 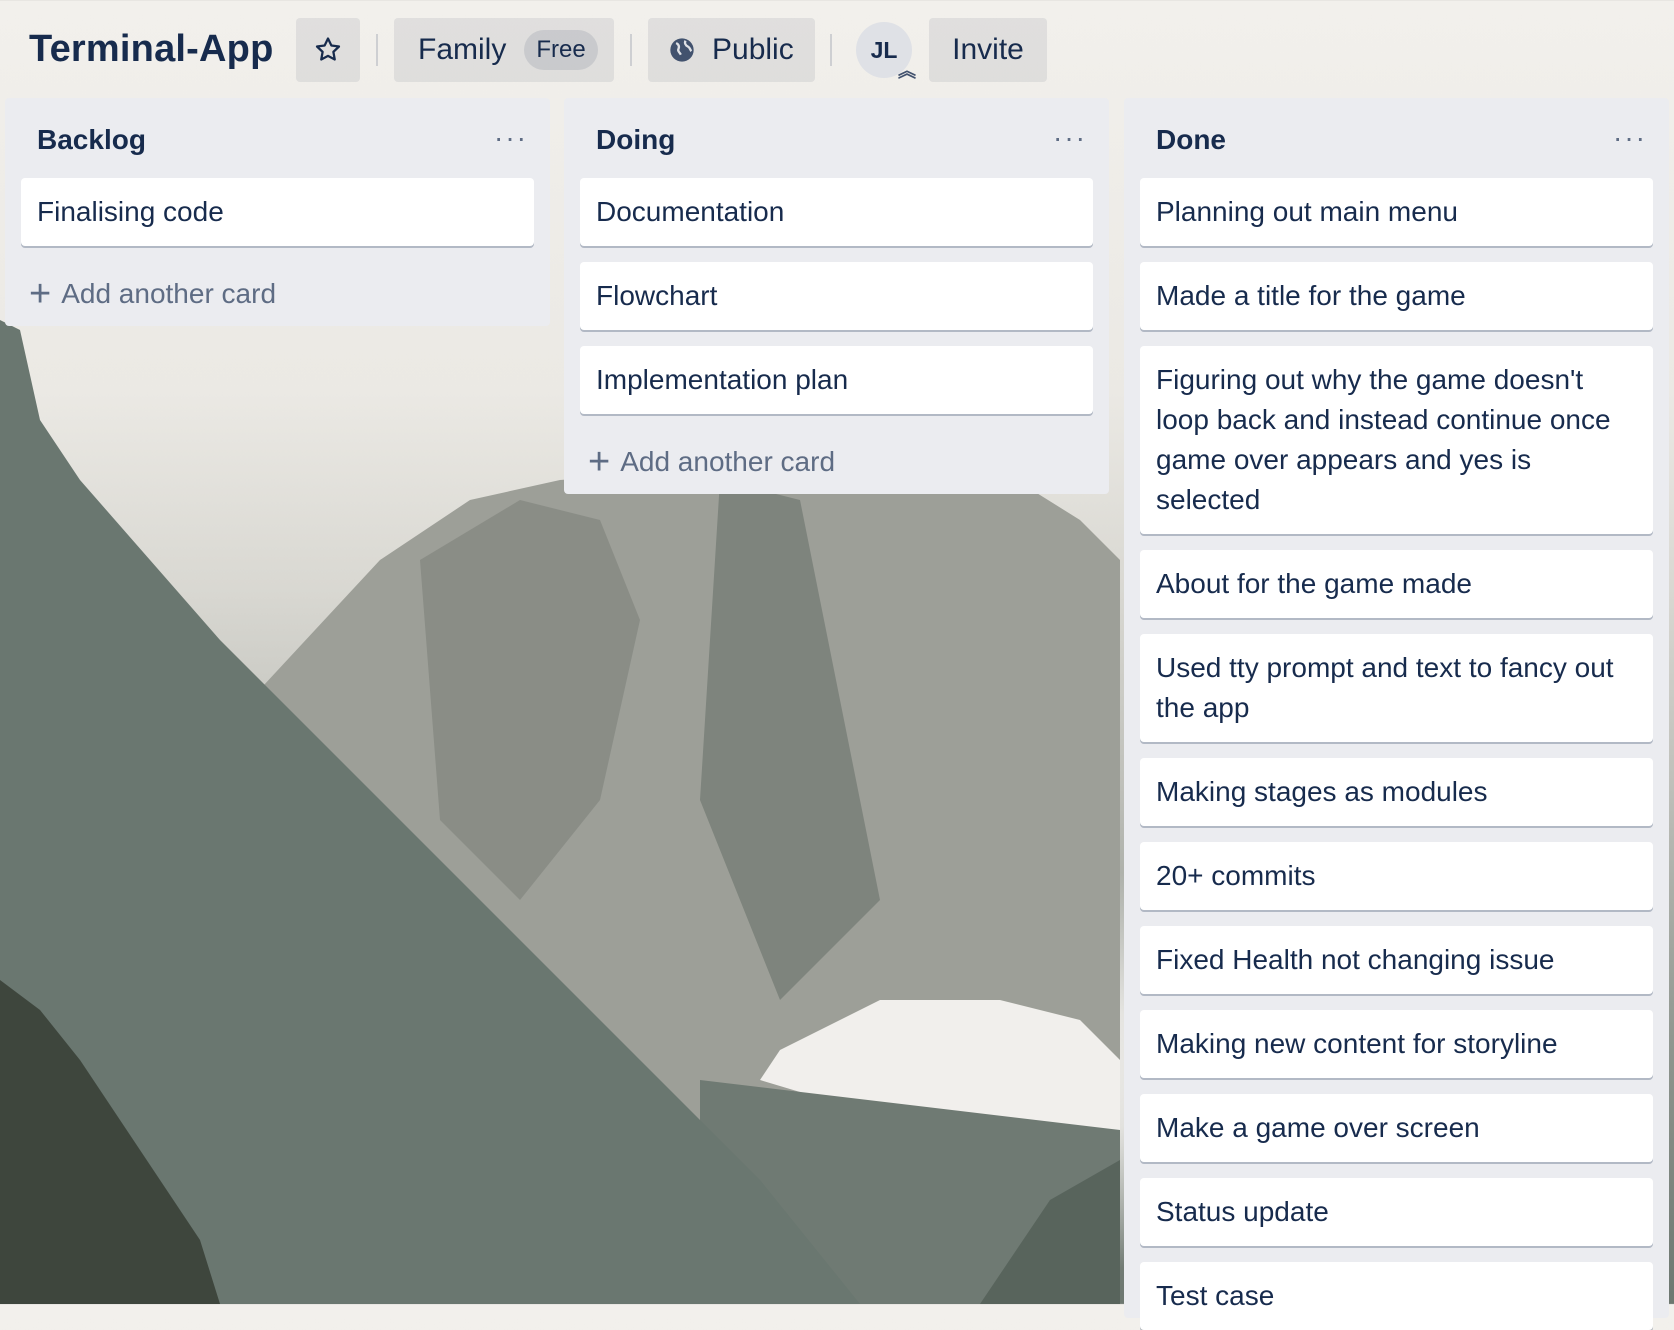 I want to click on plan-badge: Free, so click(x=561, y=50).